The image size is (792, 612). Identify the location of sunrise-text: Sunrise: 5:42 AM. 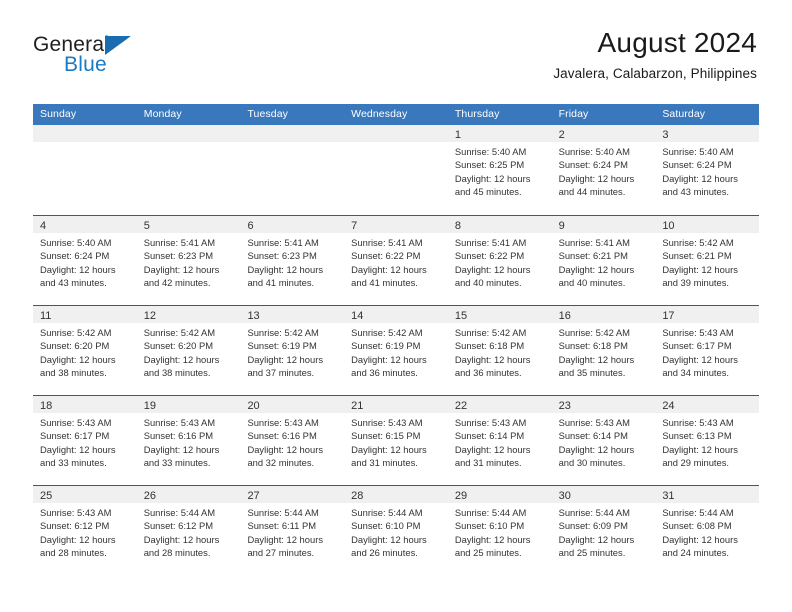
(594, 332).